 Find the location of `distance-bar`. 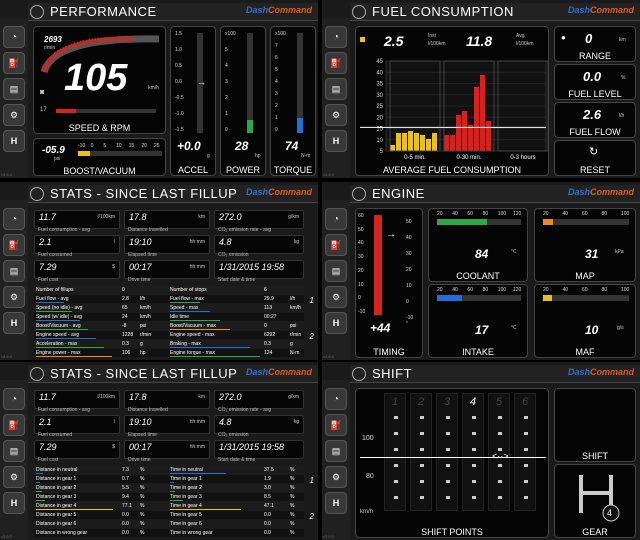

distance-bar is located at coordinates (39, 491).